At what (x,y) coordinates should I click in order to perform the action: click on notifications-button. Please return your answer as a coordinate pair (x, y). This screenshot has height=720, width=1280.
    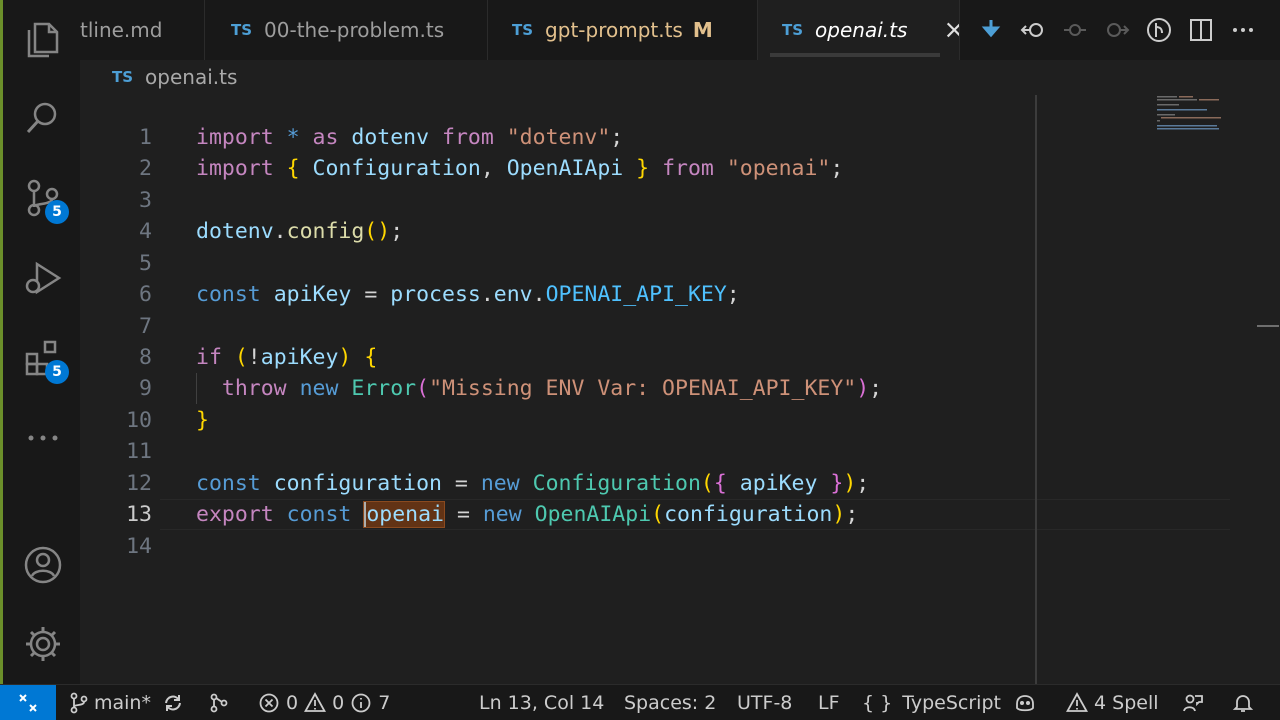
    Looking at the image, I should click on (1243, 702).